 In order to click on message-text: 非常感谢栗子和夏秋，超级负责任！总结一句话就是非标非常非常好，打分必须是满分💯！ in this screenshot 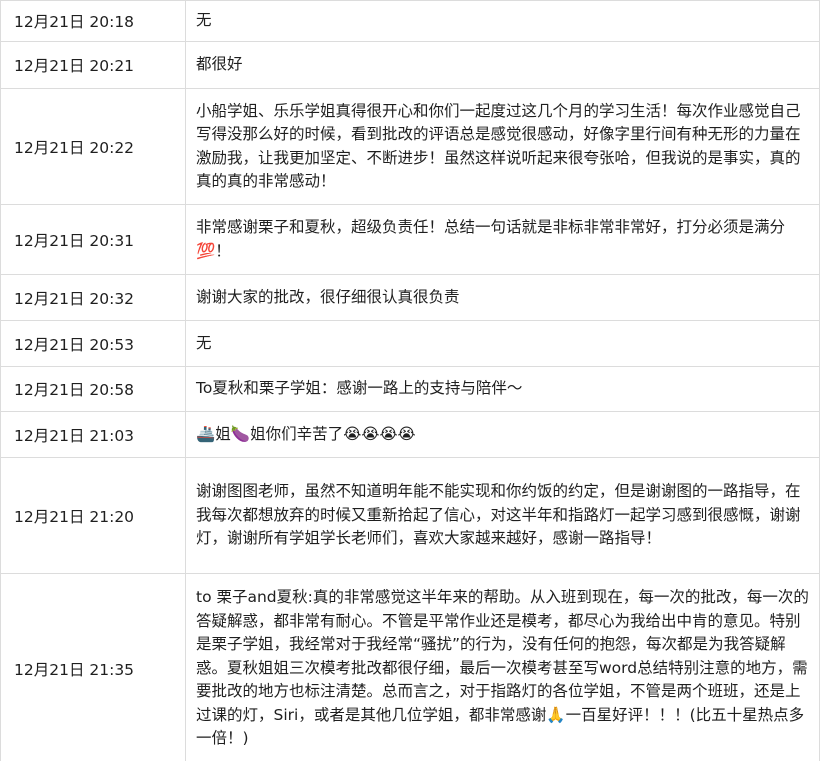, I will do `click(491, 239)`.